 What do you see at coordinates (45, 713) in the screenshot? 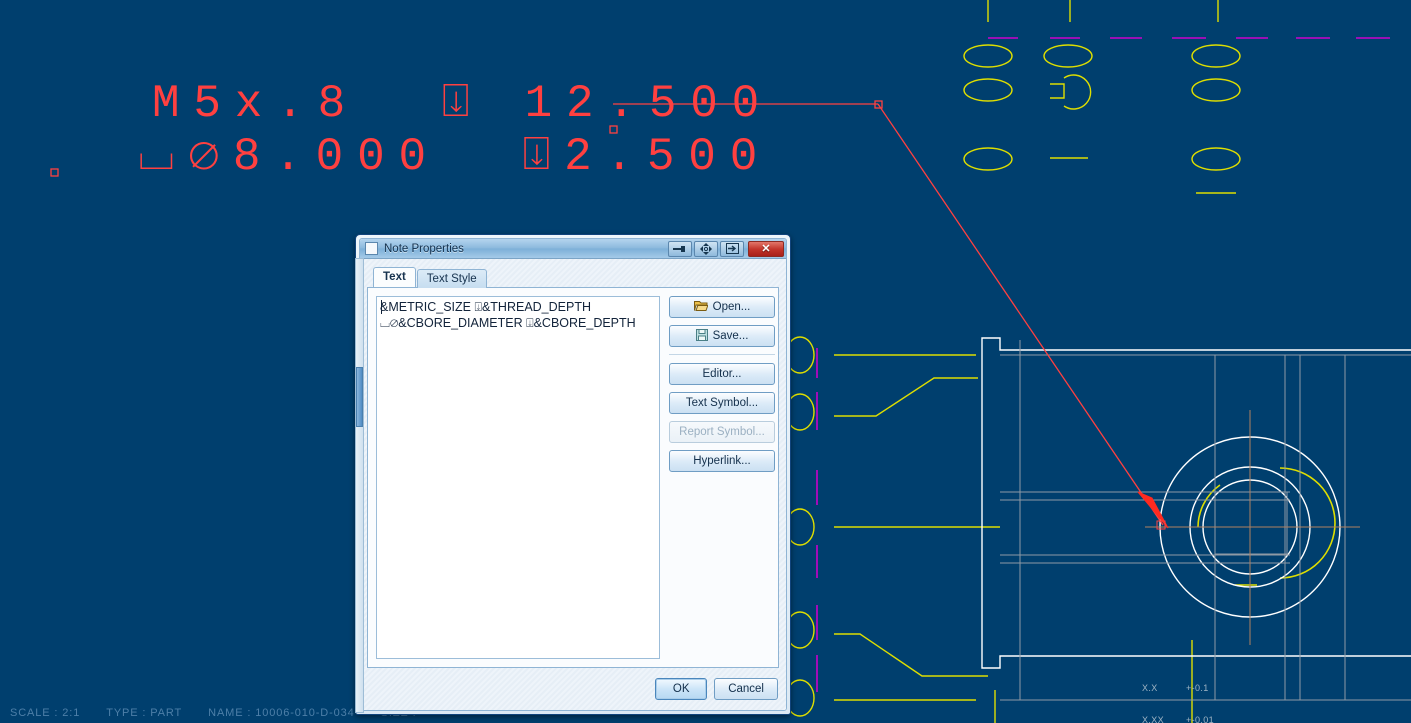
I see `status-scale: SCALE : 2:1` at bounding box center [45, 713].